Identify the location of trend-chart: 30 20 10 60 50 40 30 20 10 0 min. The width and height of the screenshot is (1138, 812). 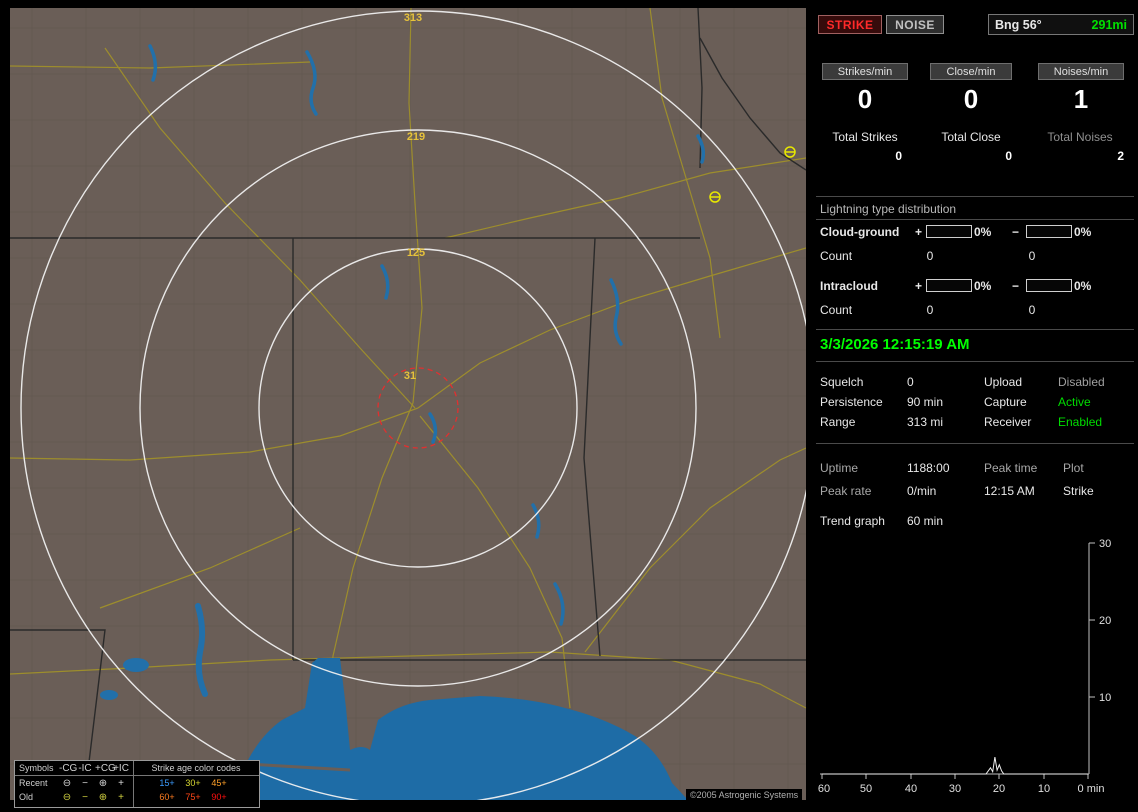
(964, 666).